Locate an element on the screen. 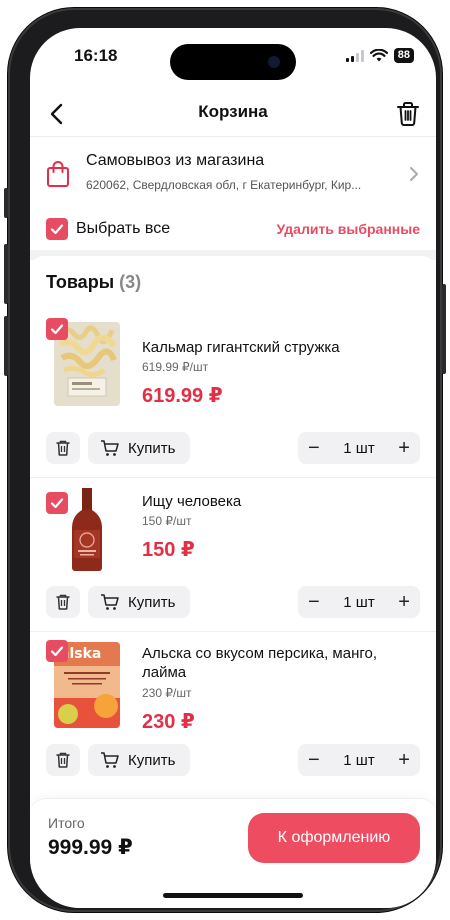 This screenshot has width=450, height=920. silent-switch is located at coordinates (6, 203).